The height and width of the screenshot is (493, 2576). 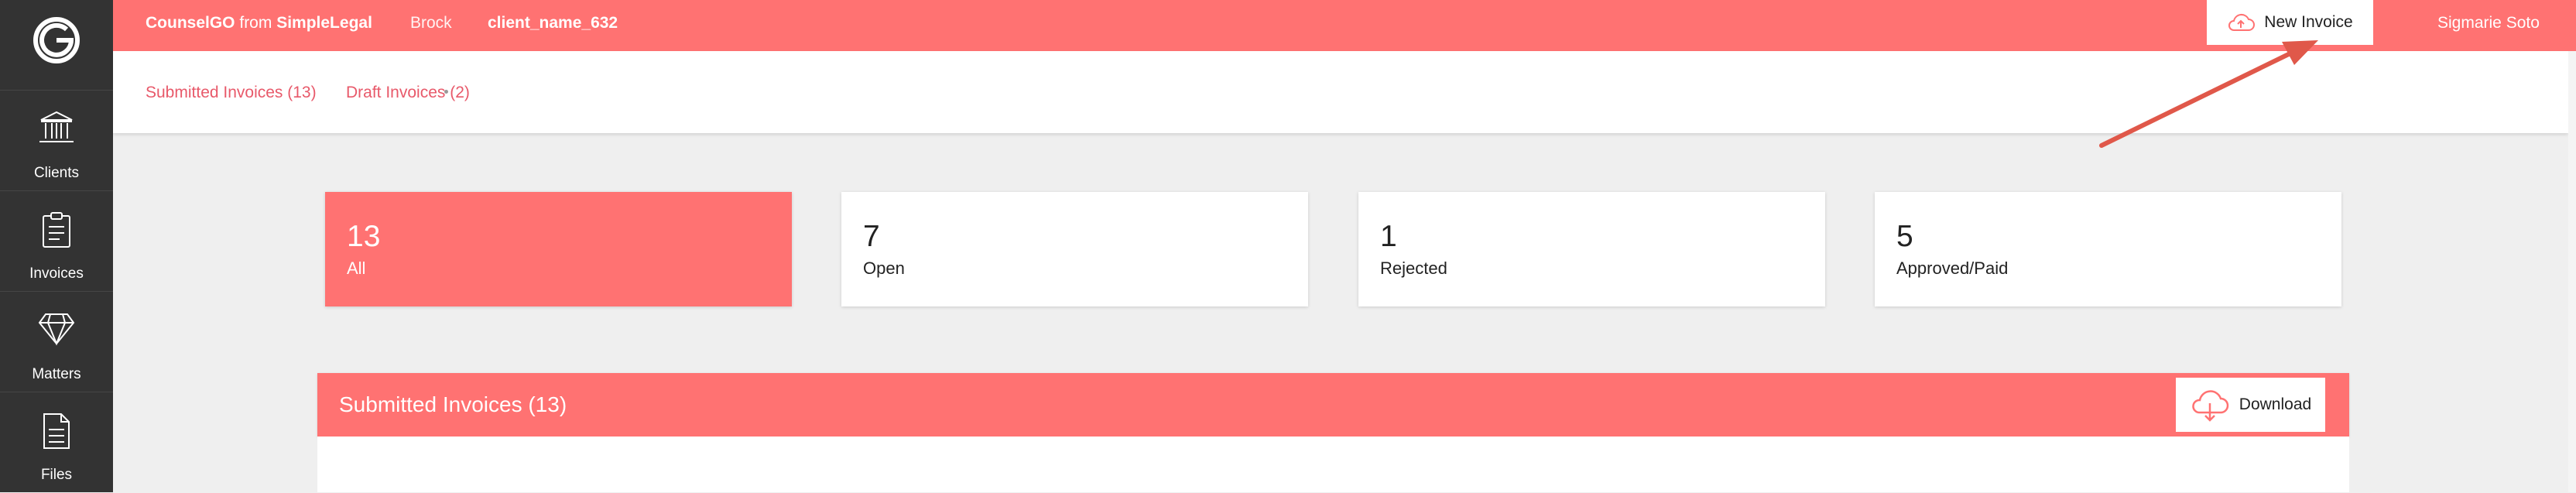 What do you see at coordinates (255, 23) in the screenshot?
I see `brand-from: from` at bounding box center [255, 23].